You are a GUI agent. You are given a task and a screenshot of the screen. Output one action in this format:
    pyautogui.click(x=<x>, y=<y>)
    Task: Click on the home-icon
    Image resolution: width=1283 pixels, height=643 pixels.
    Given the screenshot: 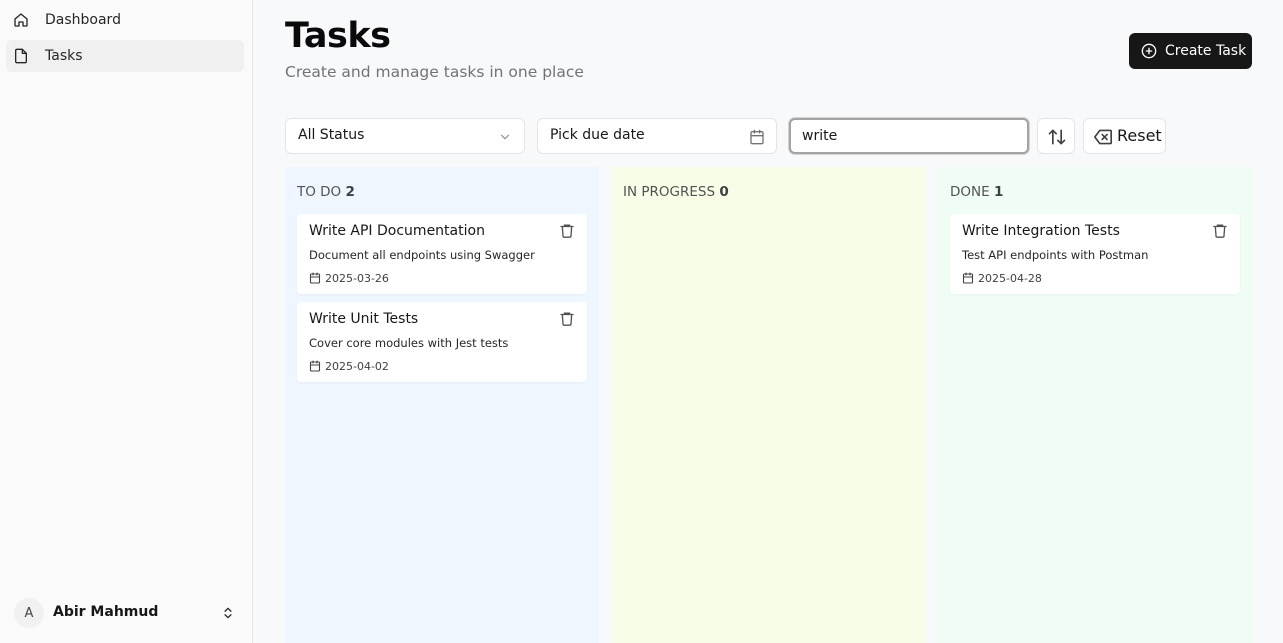 What is the action you would take?
    pyautogui.click(x=21, y=20)
    